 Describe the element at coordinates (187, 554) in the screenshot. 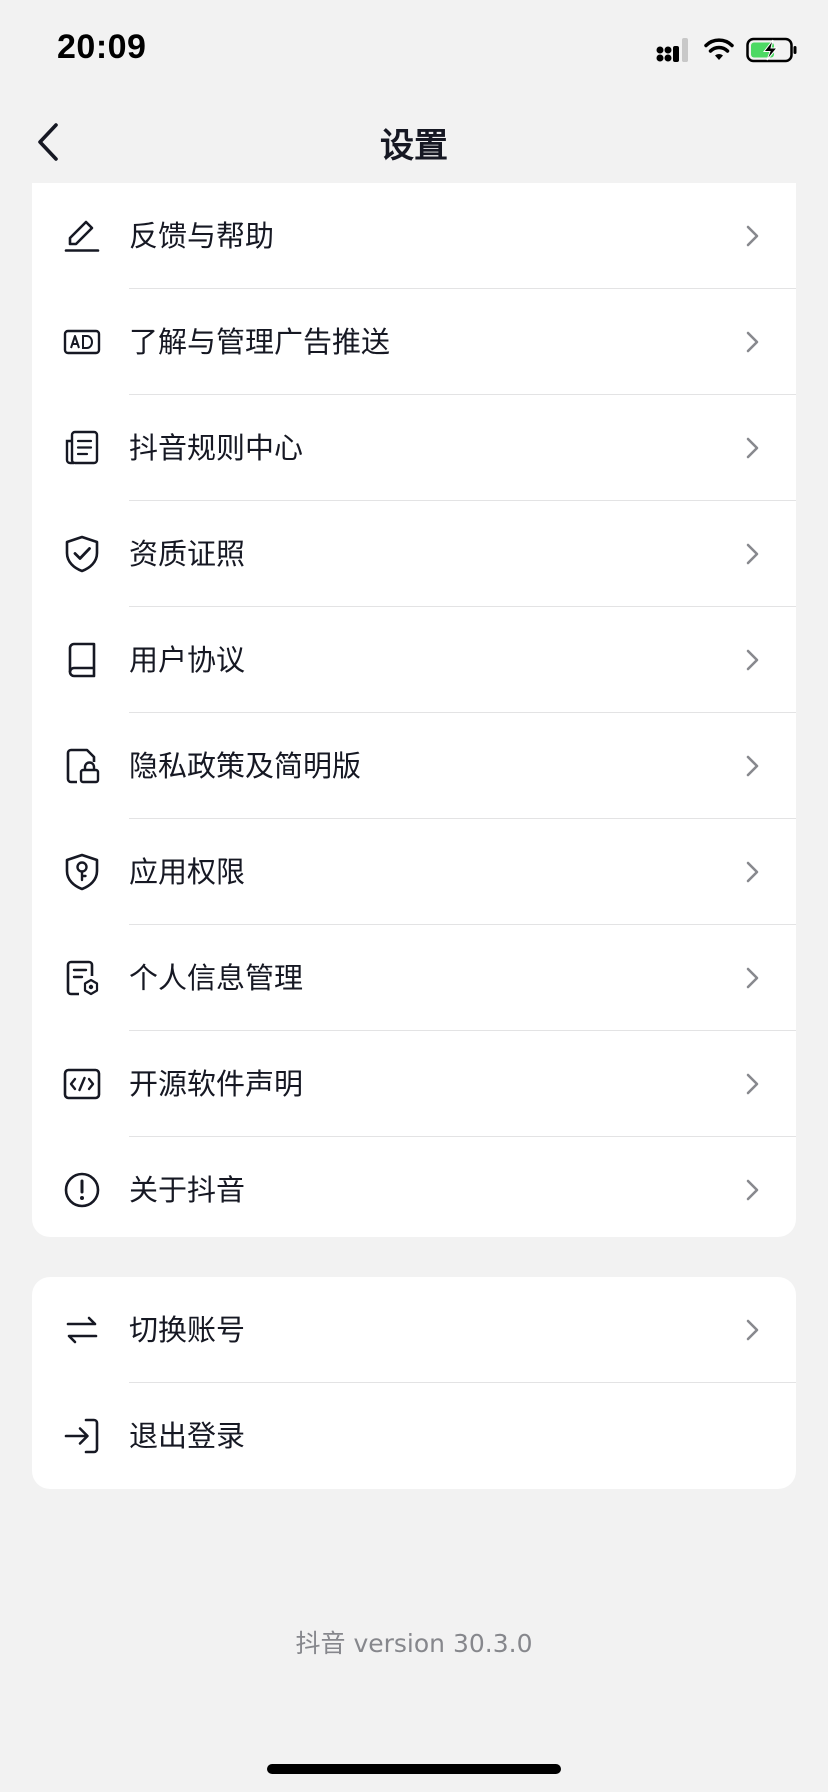

I see `row-label: 资质证照` at that location.